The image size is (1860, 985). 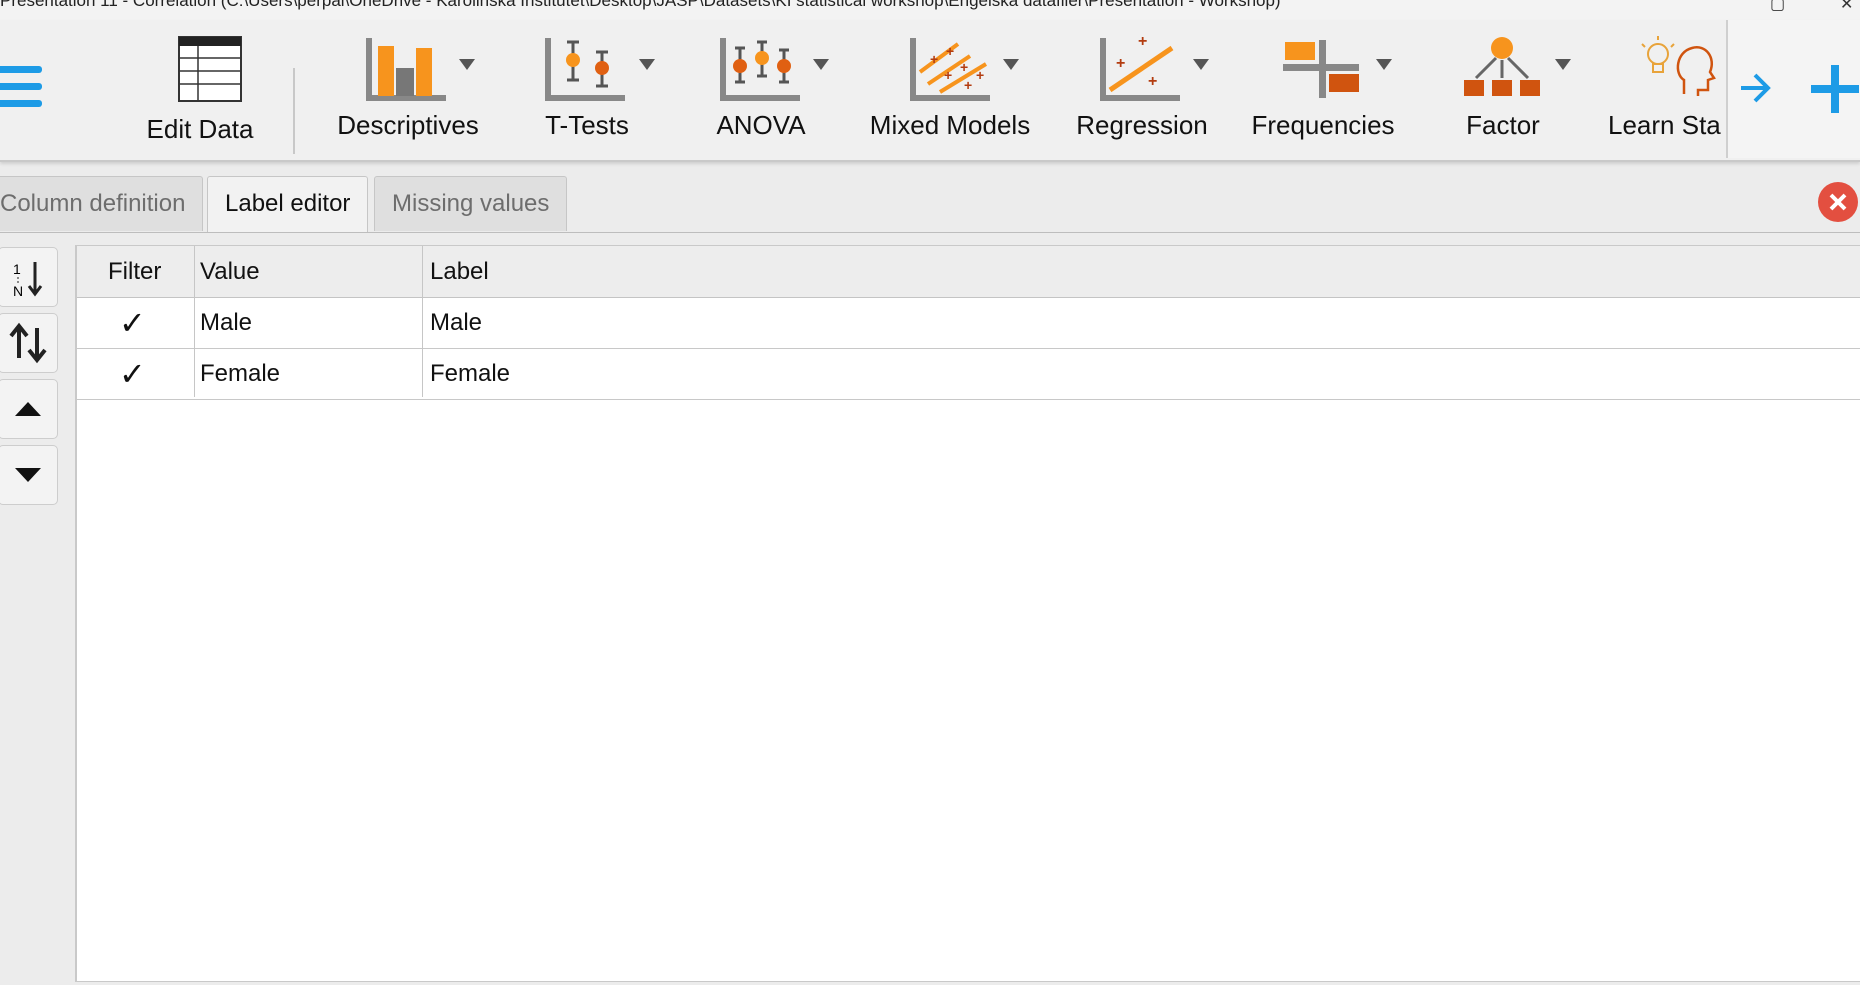 I want to click on mixed-models-icon: + + + + ++, so click(x=950, y=69).